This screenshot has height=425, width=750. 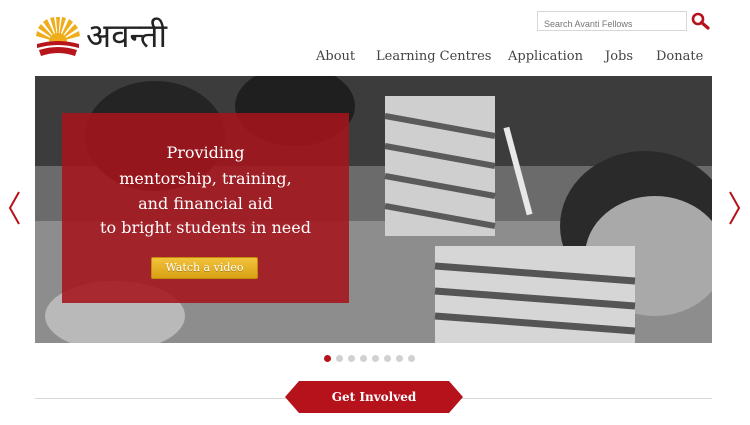 What do you see at coordinates (205, 203) in the screenshot?
I see `caption-line: and financial aid` at bounding box center [205, 203].